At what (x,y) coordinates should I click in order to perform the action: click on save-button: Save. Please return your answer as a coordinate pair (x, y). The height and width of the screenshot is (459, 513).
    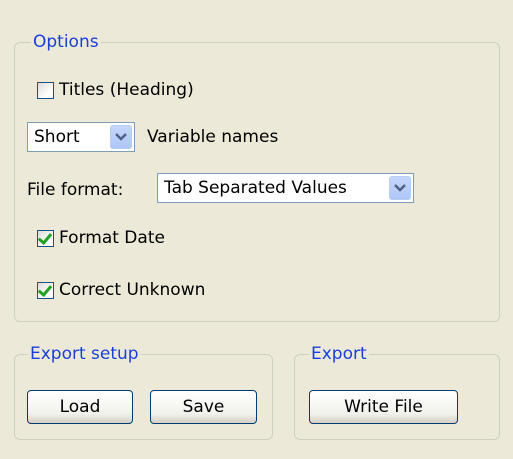
    Looking at the image, I should click on (203, 407).